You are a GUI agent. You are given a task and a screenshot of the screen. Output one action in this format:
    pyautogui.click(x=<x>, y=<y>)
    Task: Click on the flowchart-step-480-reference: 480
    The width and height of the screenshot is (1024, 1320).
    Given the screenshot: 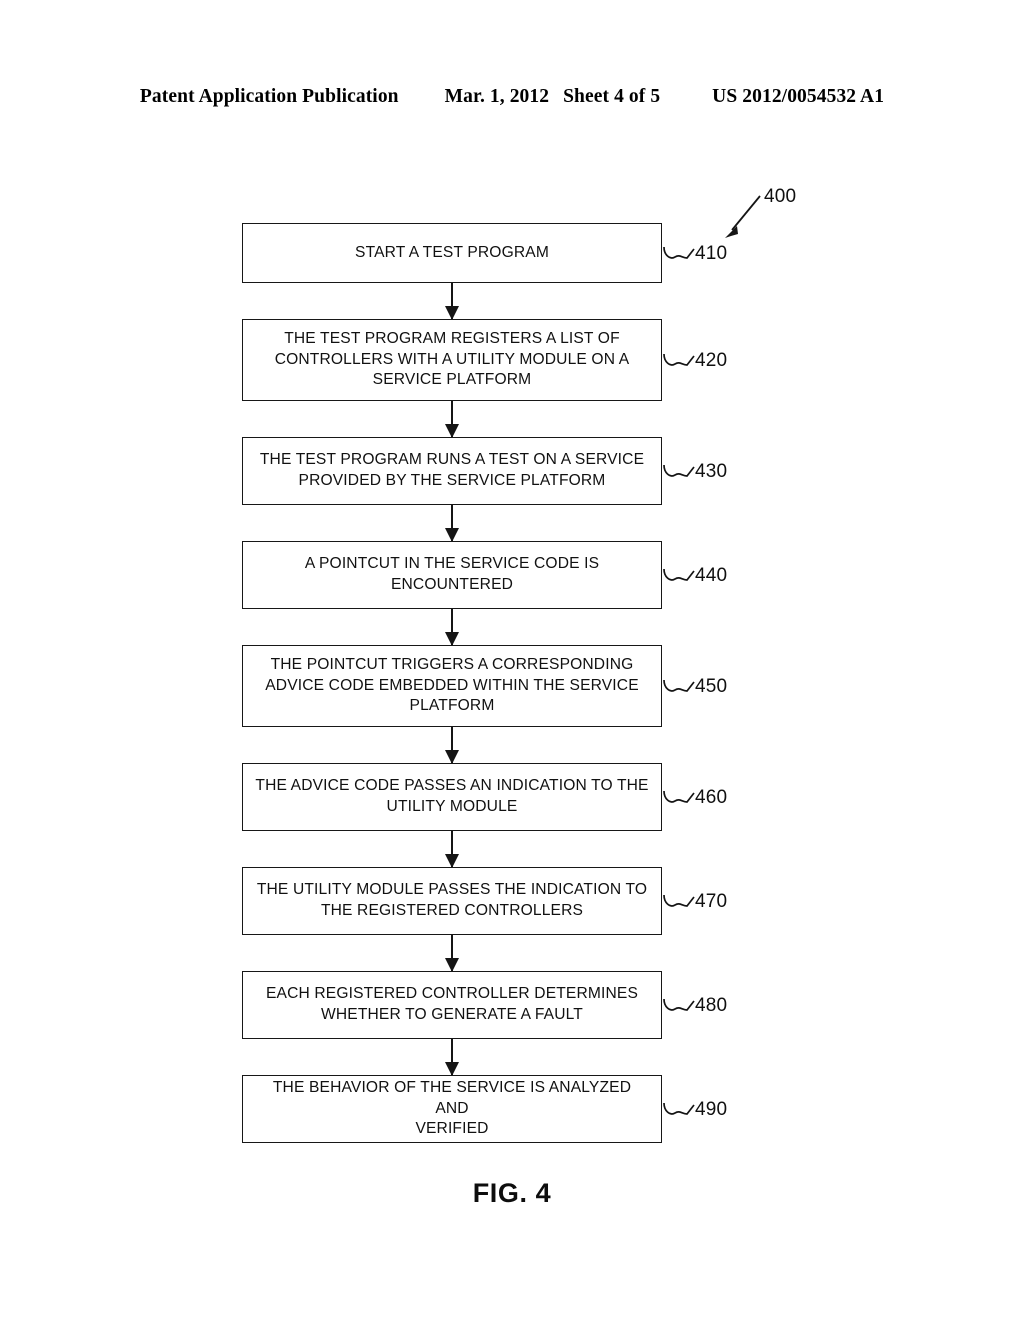 What is the action you would take?
    pyautogui.click(x=695, y=1005)
    